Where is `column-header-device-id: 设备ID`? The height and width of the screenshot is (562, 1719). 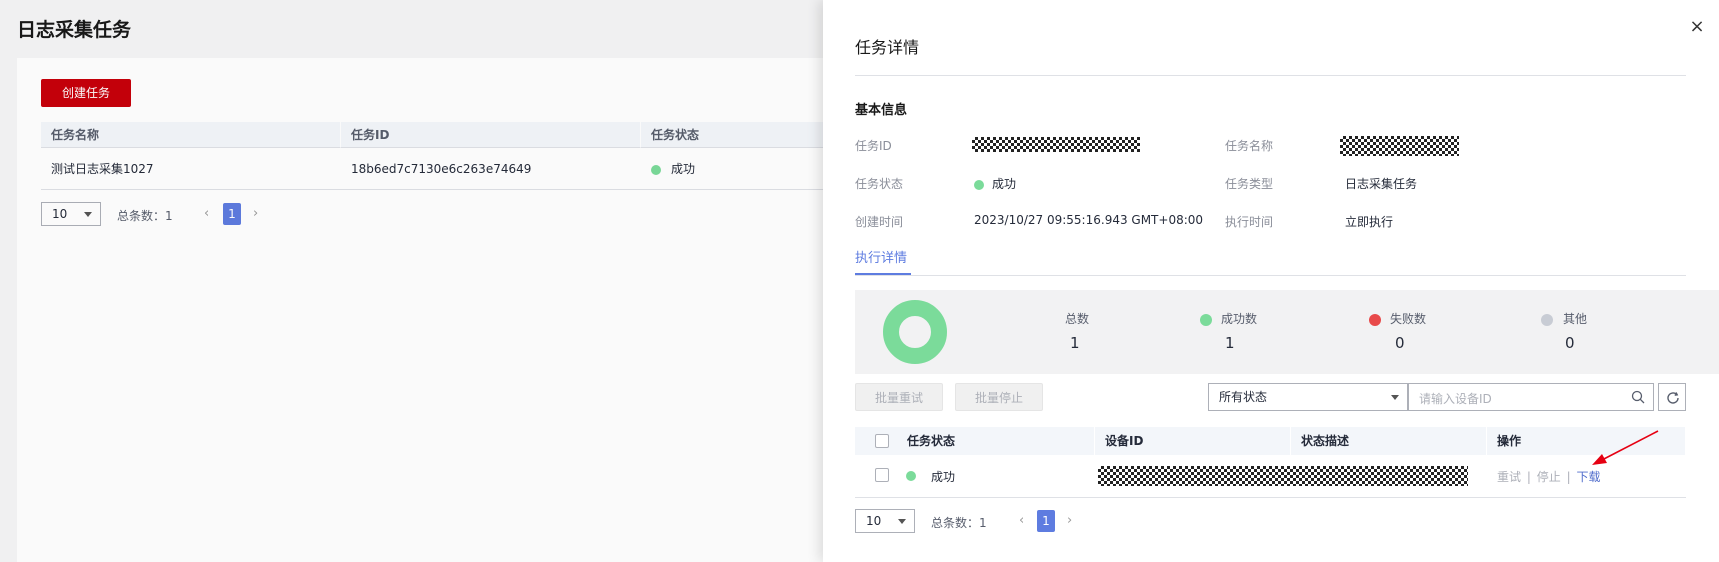 column-header-device-id: 设备ID is located at coordinates (1193, 441).